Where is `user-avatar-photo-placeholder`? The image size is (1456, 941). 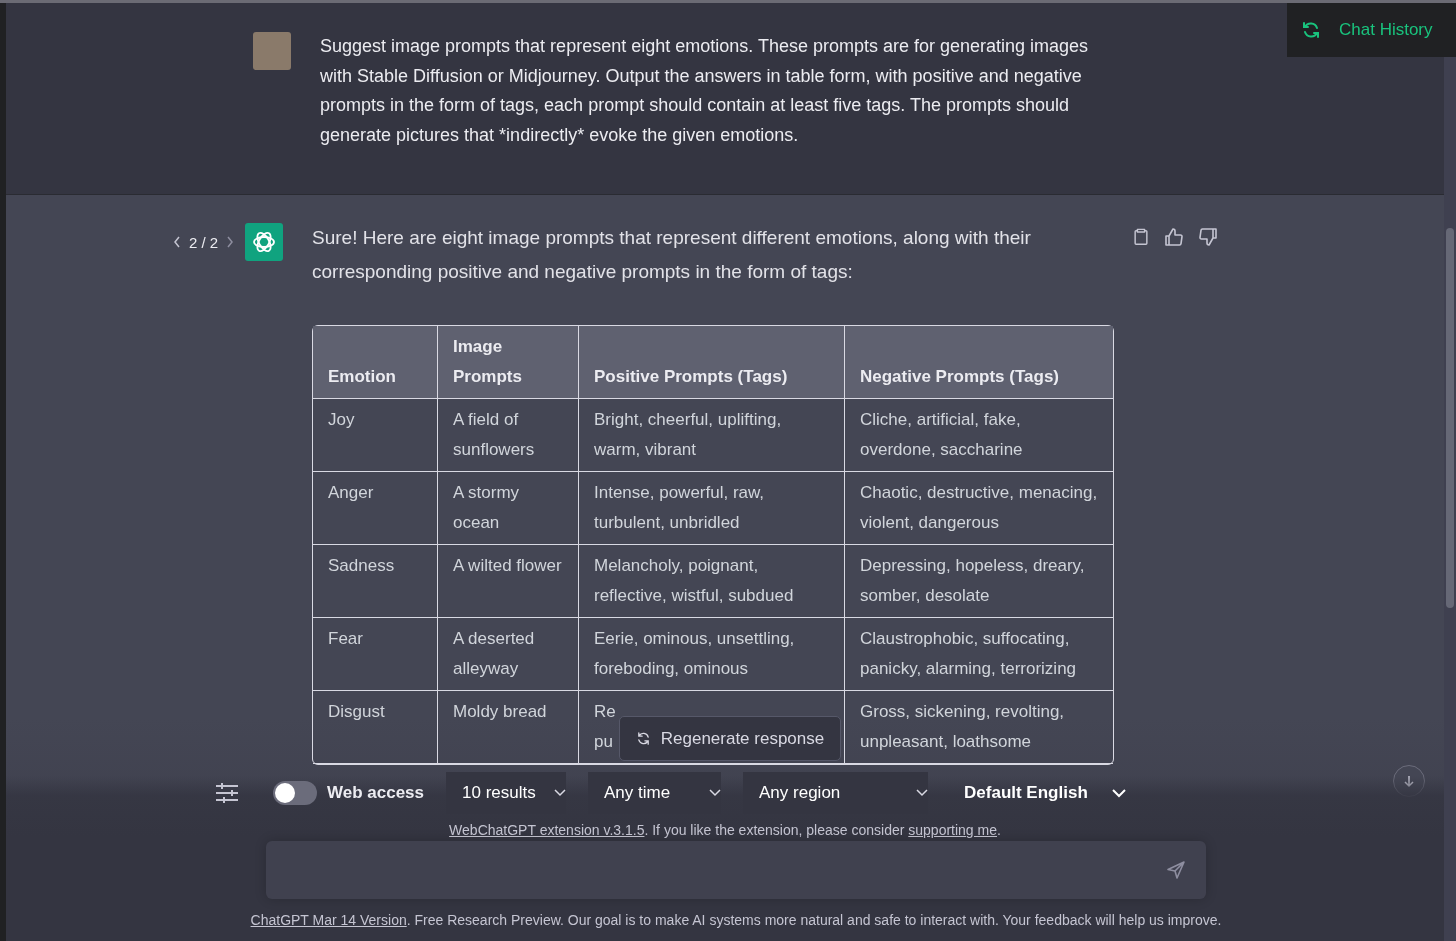
user-avatar-photo-placeholder is located at coordinates (272, 51).